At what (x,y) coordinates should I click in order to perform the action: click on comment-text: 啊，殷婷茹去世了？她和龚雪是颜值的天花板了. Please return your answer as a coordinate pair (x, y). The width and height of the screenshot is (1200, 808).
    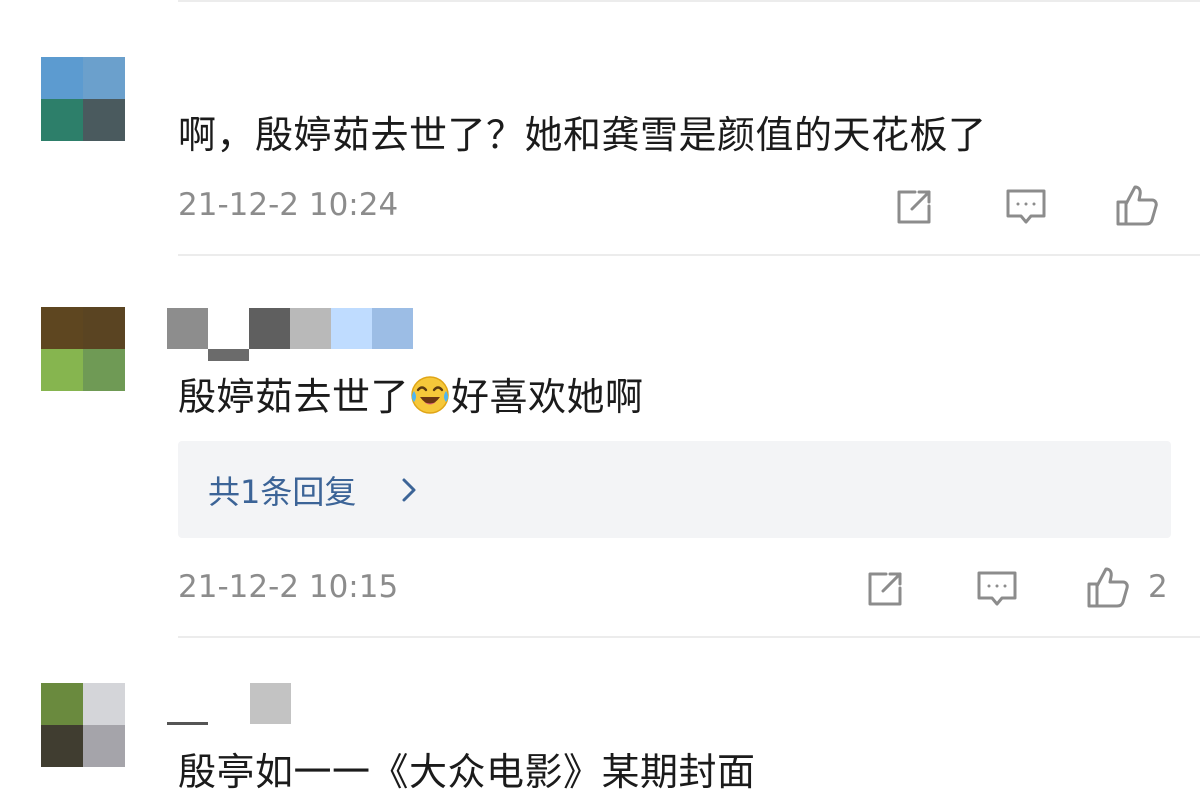
    Looking at the image, I should click on (582, 135).